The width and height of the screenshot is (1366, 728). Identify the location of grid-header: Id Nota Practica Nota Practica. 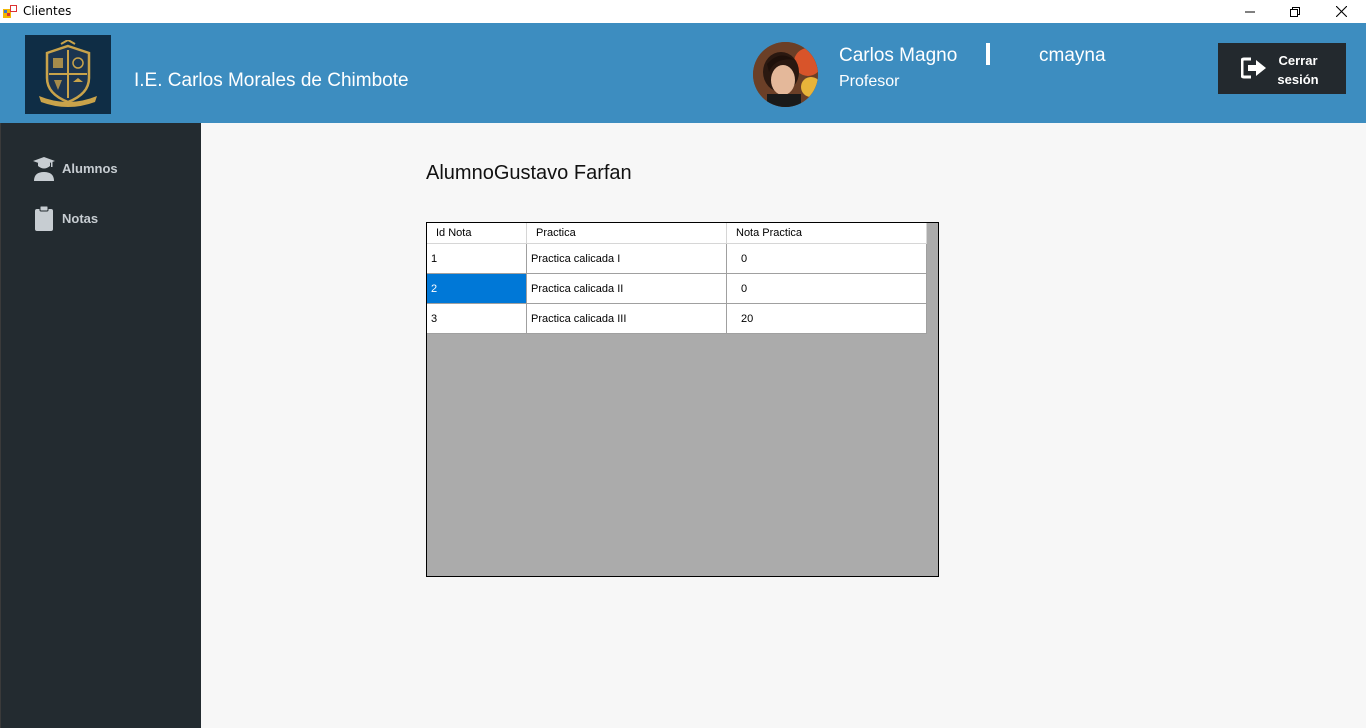
(677, 233).